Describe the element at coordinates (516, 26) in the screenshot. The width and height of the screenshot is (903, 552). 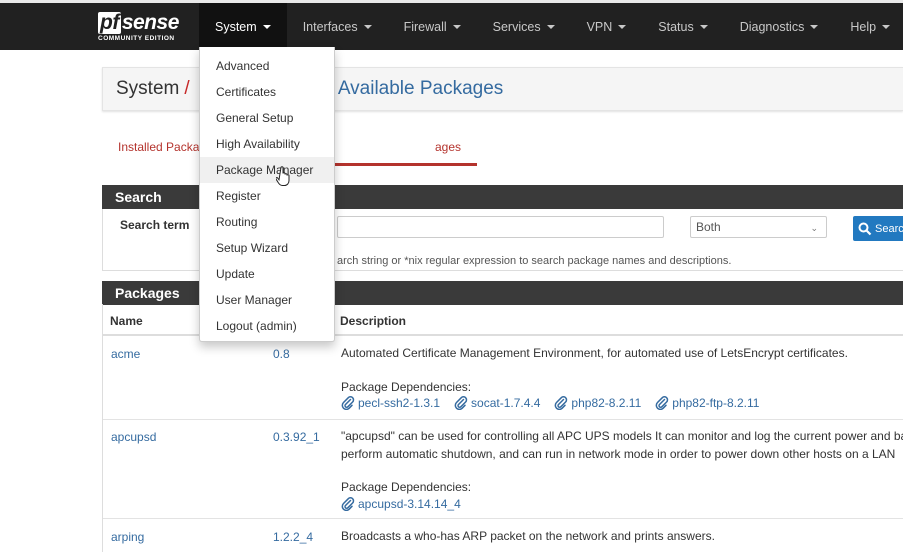
I see `nav-services-label: Services` at that location.